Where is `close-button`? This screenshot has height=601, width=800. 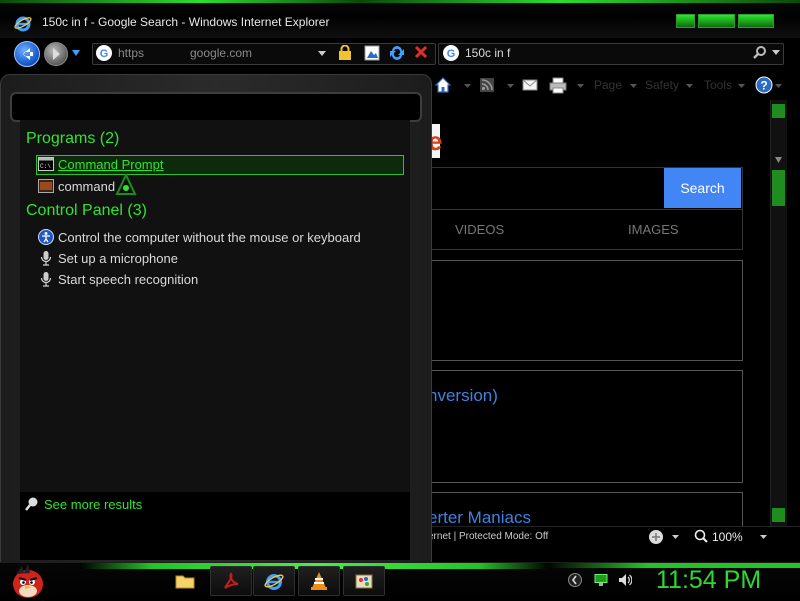
close-button is located at coordinates (756, 21).